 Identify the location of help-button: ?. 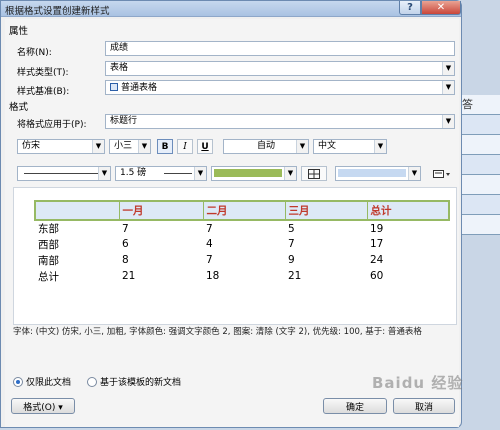
(410, 8).